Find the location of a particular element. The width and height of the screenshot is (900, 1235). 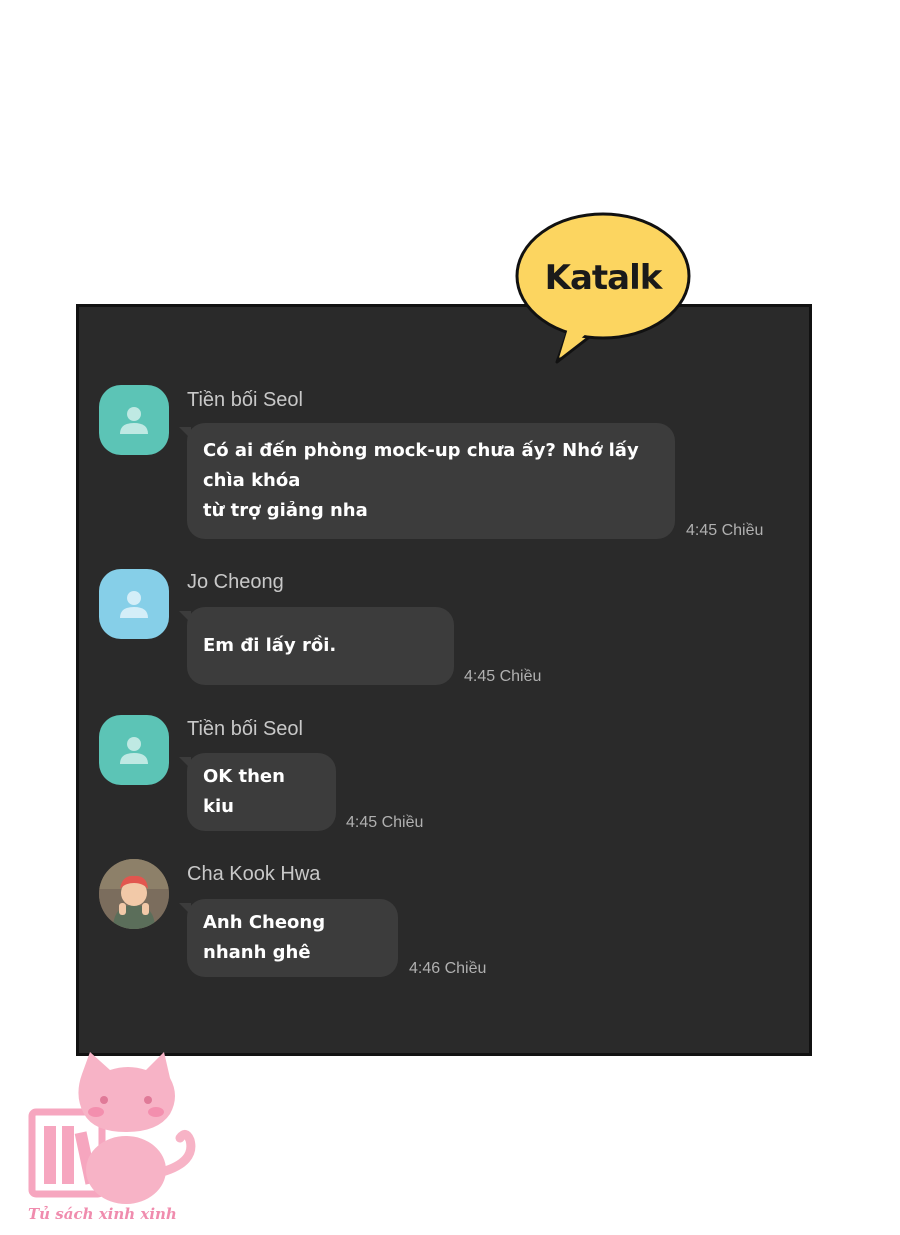

message-time: 4:46 Chiều is located at coordinates (448, 968).